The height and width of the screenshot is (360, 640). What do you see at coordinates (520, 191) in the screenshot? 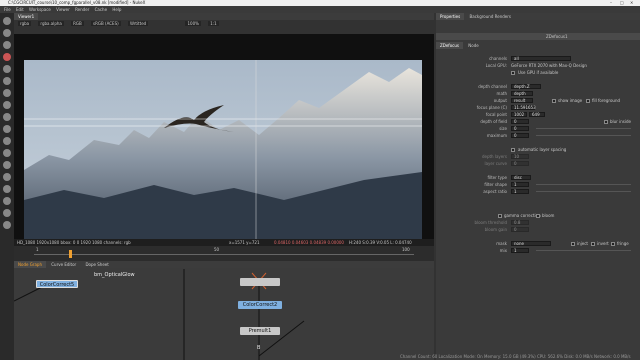
I see `aspect-field: 1` at bounding box center [520, 191].